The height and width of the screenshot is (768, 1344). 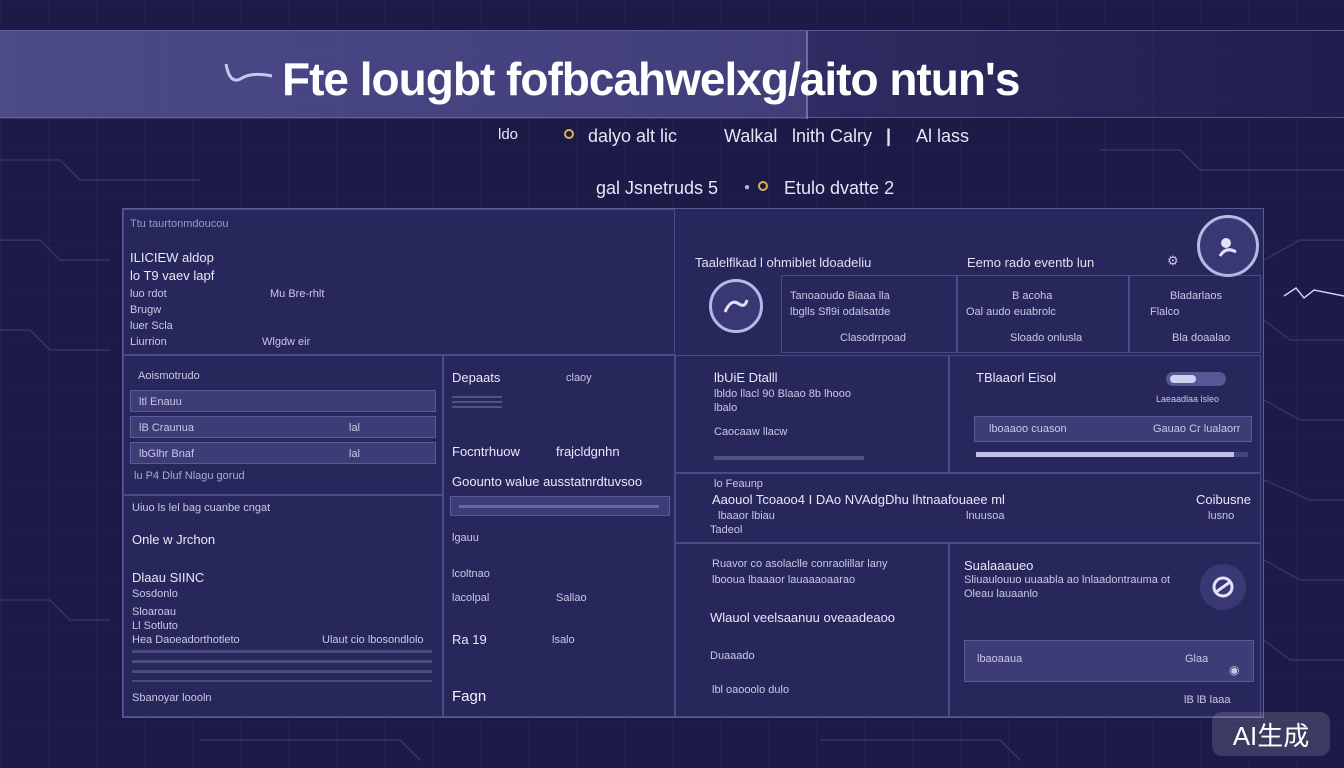 I want to click on card-line: Oal audo euabrolc, so click(x=1011, y=312).